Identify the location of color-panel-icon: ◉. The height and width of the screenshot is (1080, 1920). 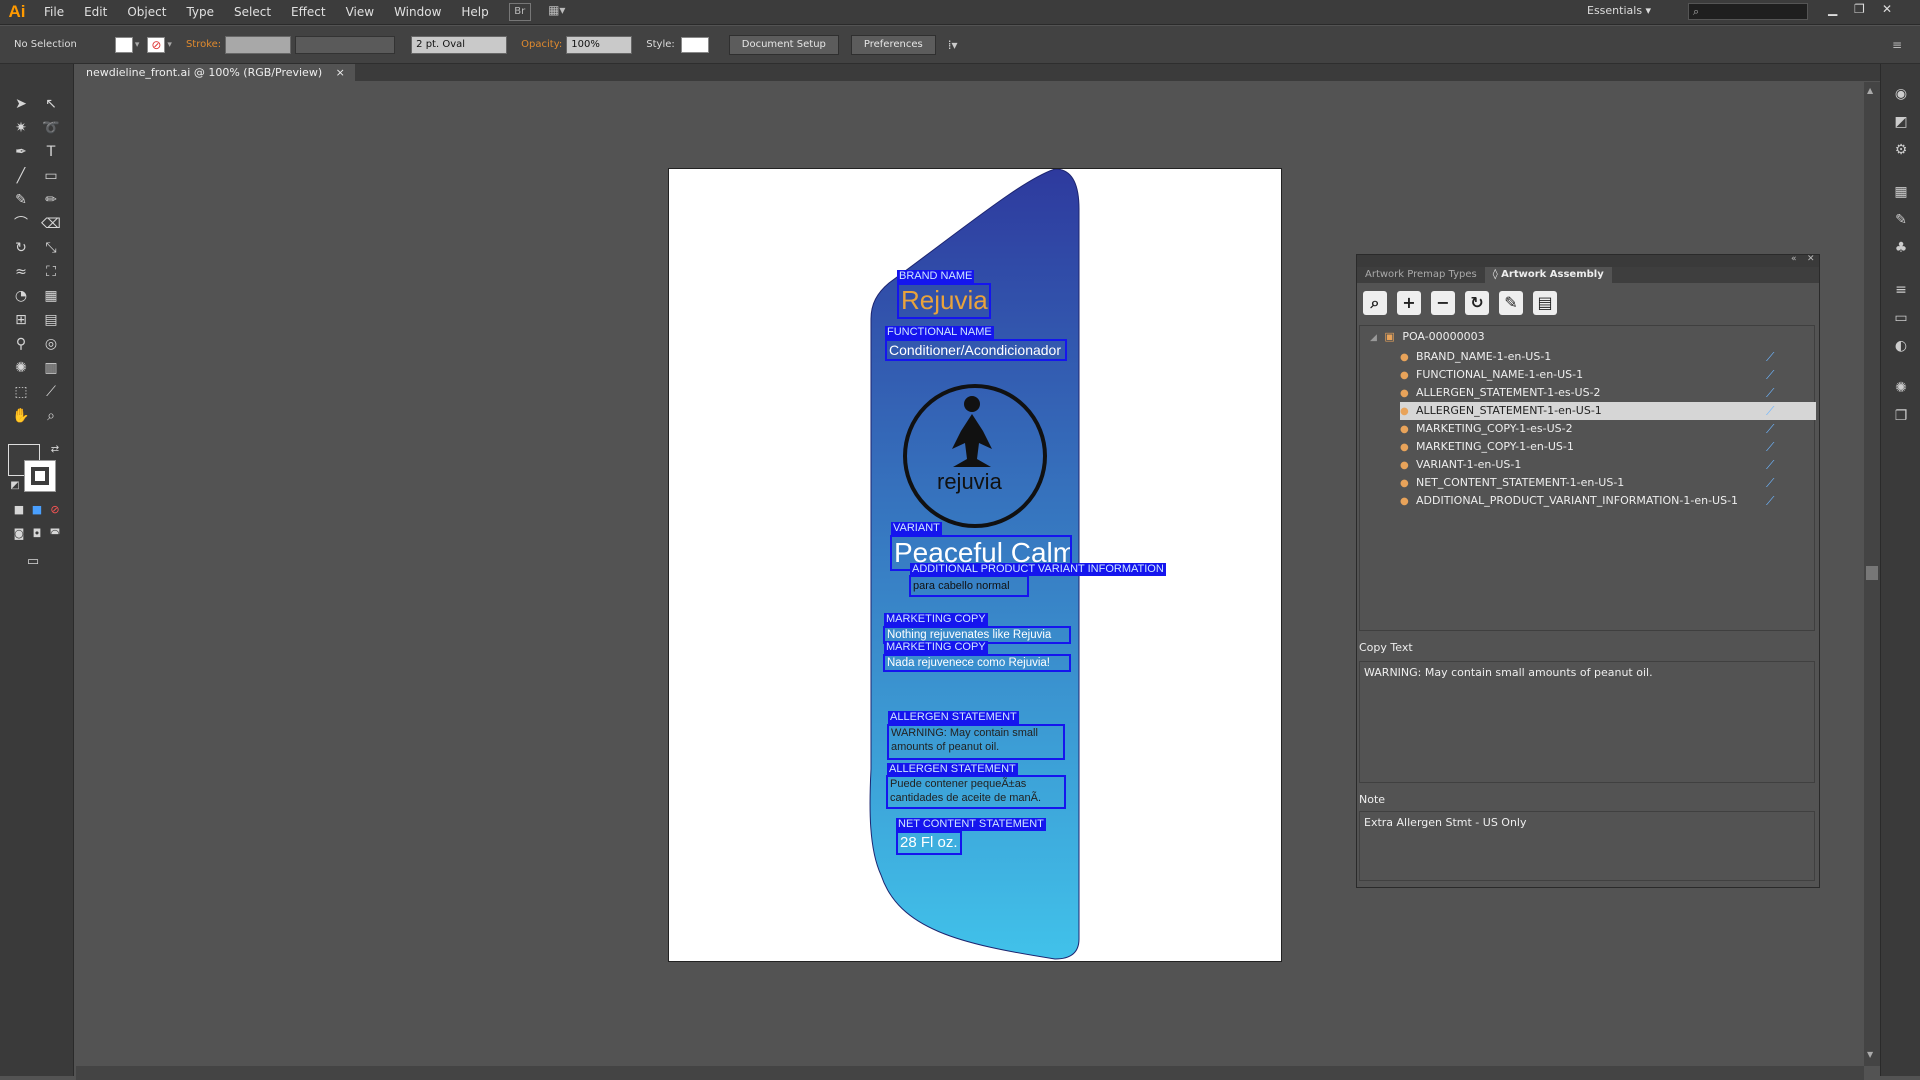
(1901, 96).